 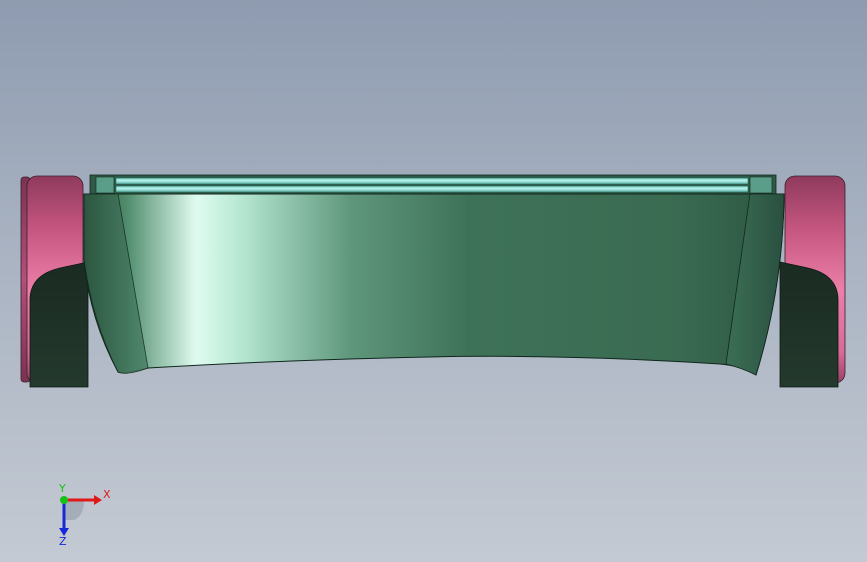 I want to click on orientation-triad: X Y Z, so click(x=83, y=517).